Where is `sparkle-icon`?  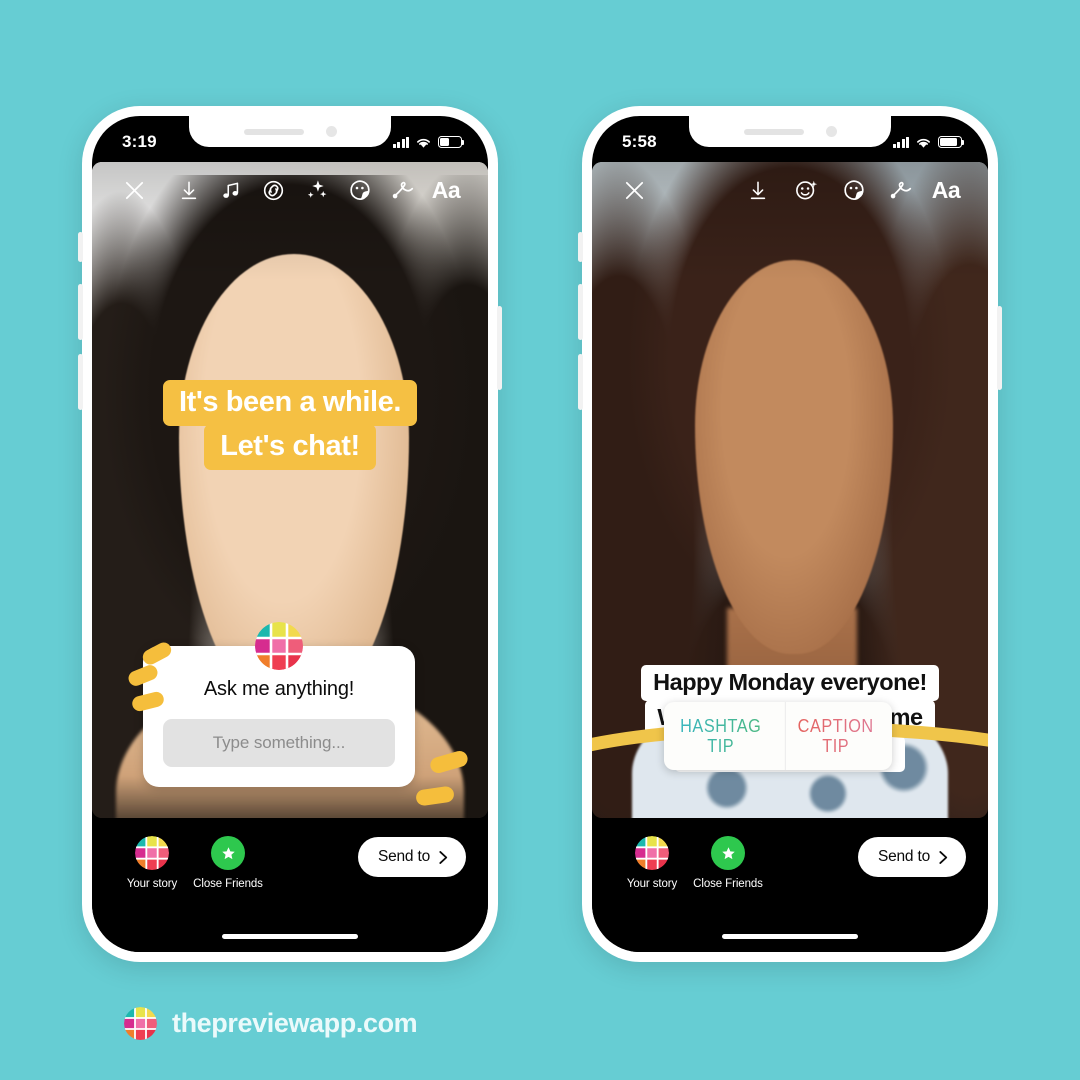 sparkle-icon is located at coordinates (316, 190).